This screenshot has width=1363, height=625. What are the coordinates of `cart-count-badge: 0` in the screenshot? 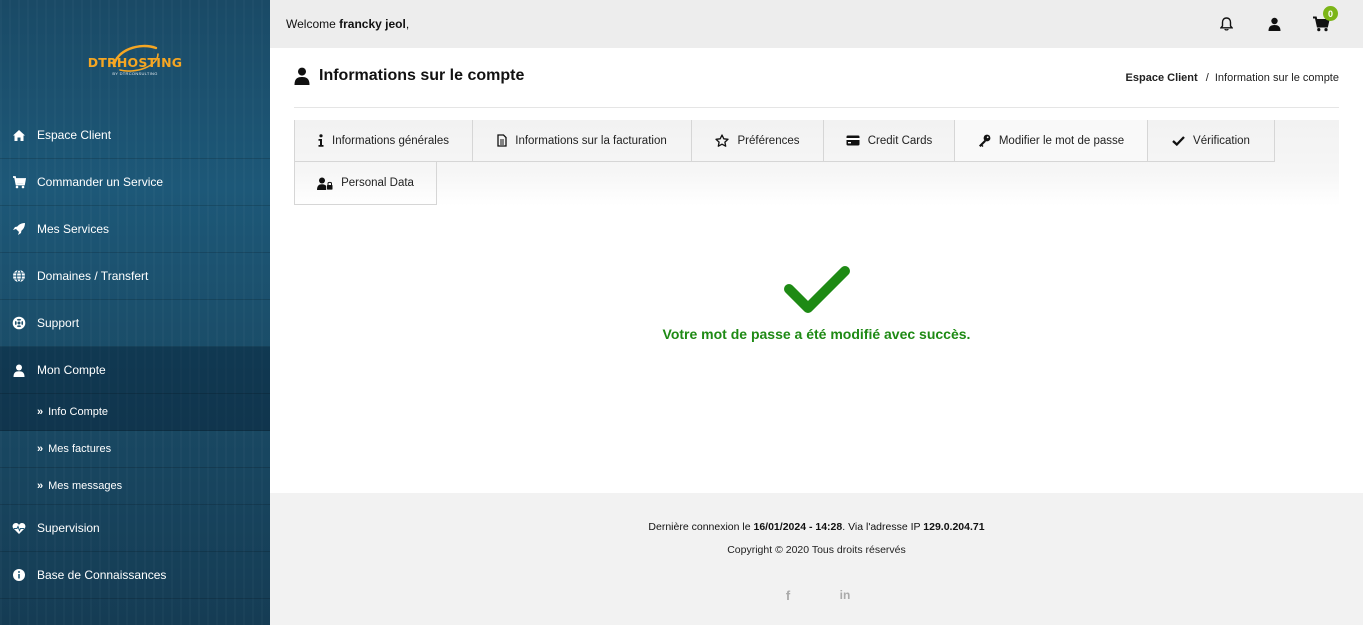 It's located at (1330, 13).